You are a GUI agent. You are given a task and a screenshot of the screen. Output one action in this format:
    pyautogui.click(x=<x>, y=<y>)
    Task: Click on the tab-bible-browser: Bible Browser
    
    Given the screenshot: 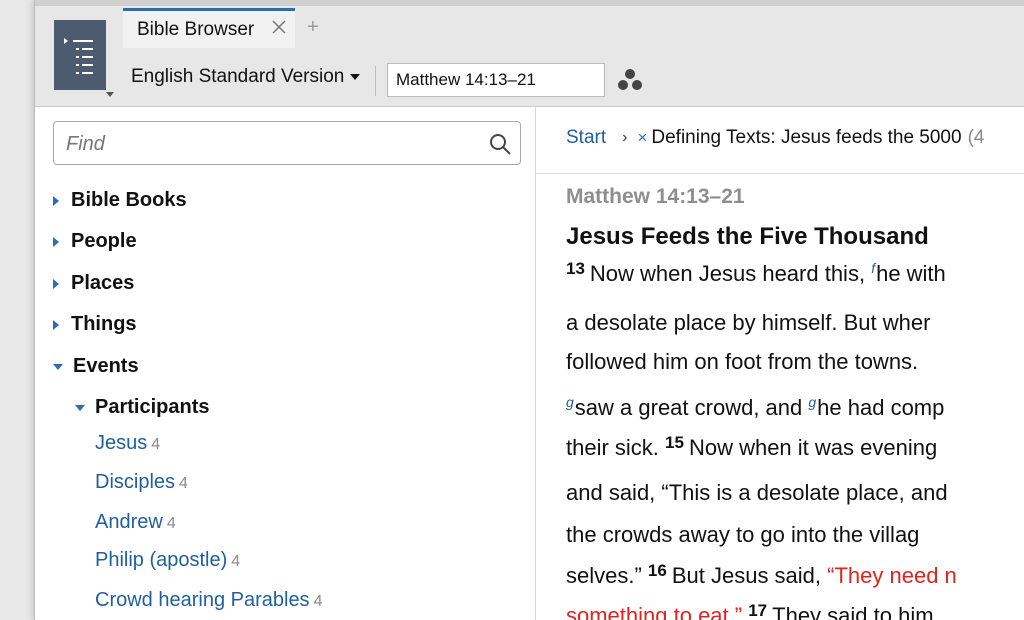 What is the action you would take?
    pyautogui.click(x=209, y=28)
    